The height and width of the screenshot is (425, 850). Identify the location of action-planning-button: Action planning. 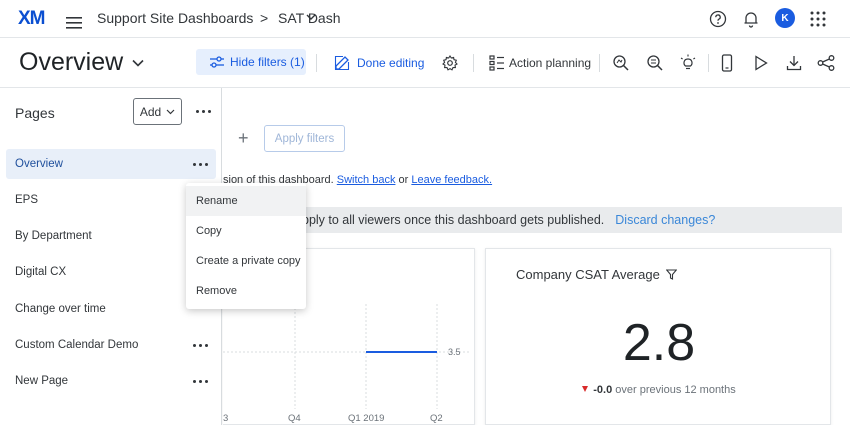
(550, 63).